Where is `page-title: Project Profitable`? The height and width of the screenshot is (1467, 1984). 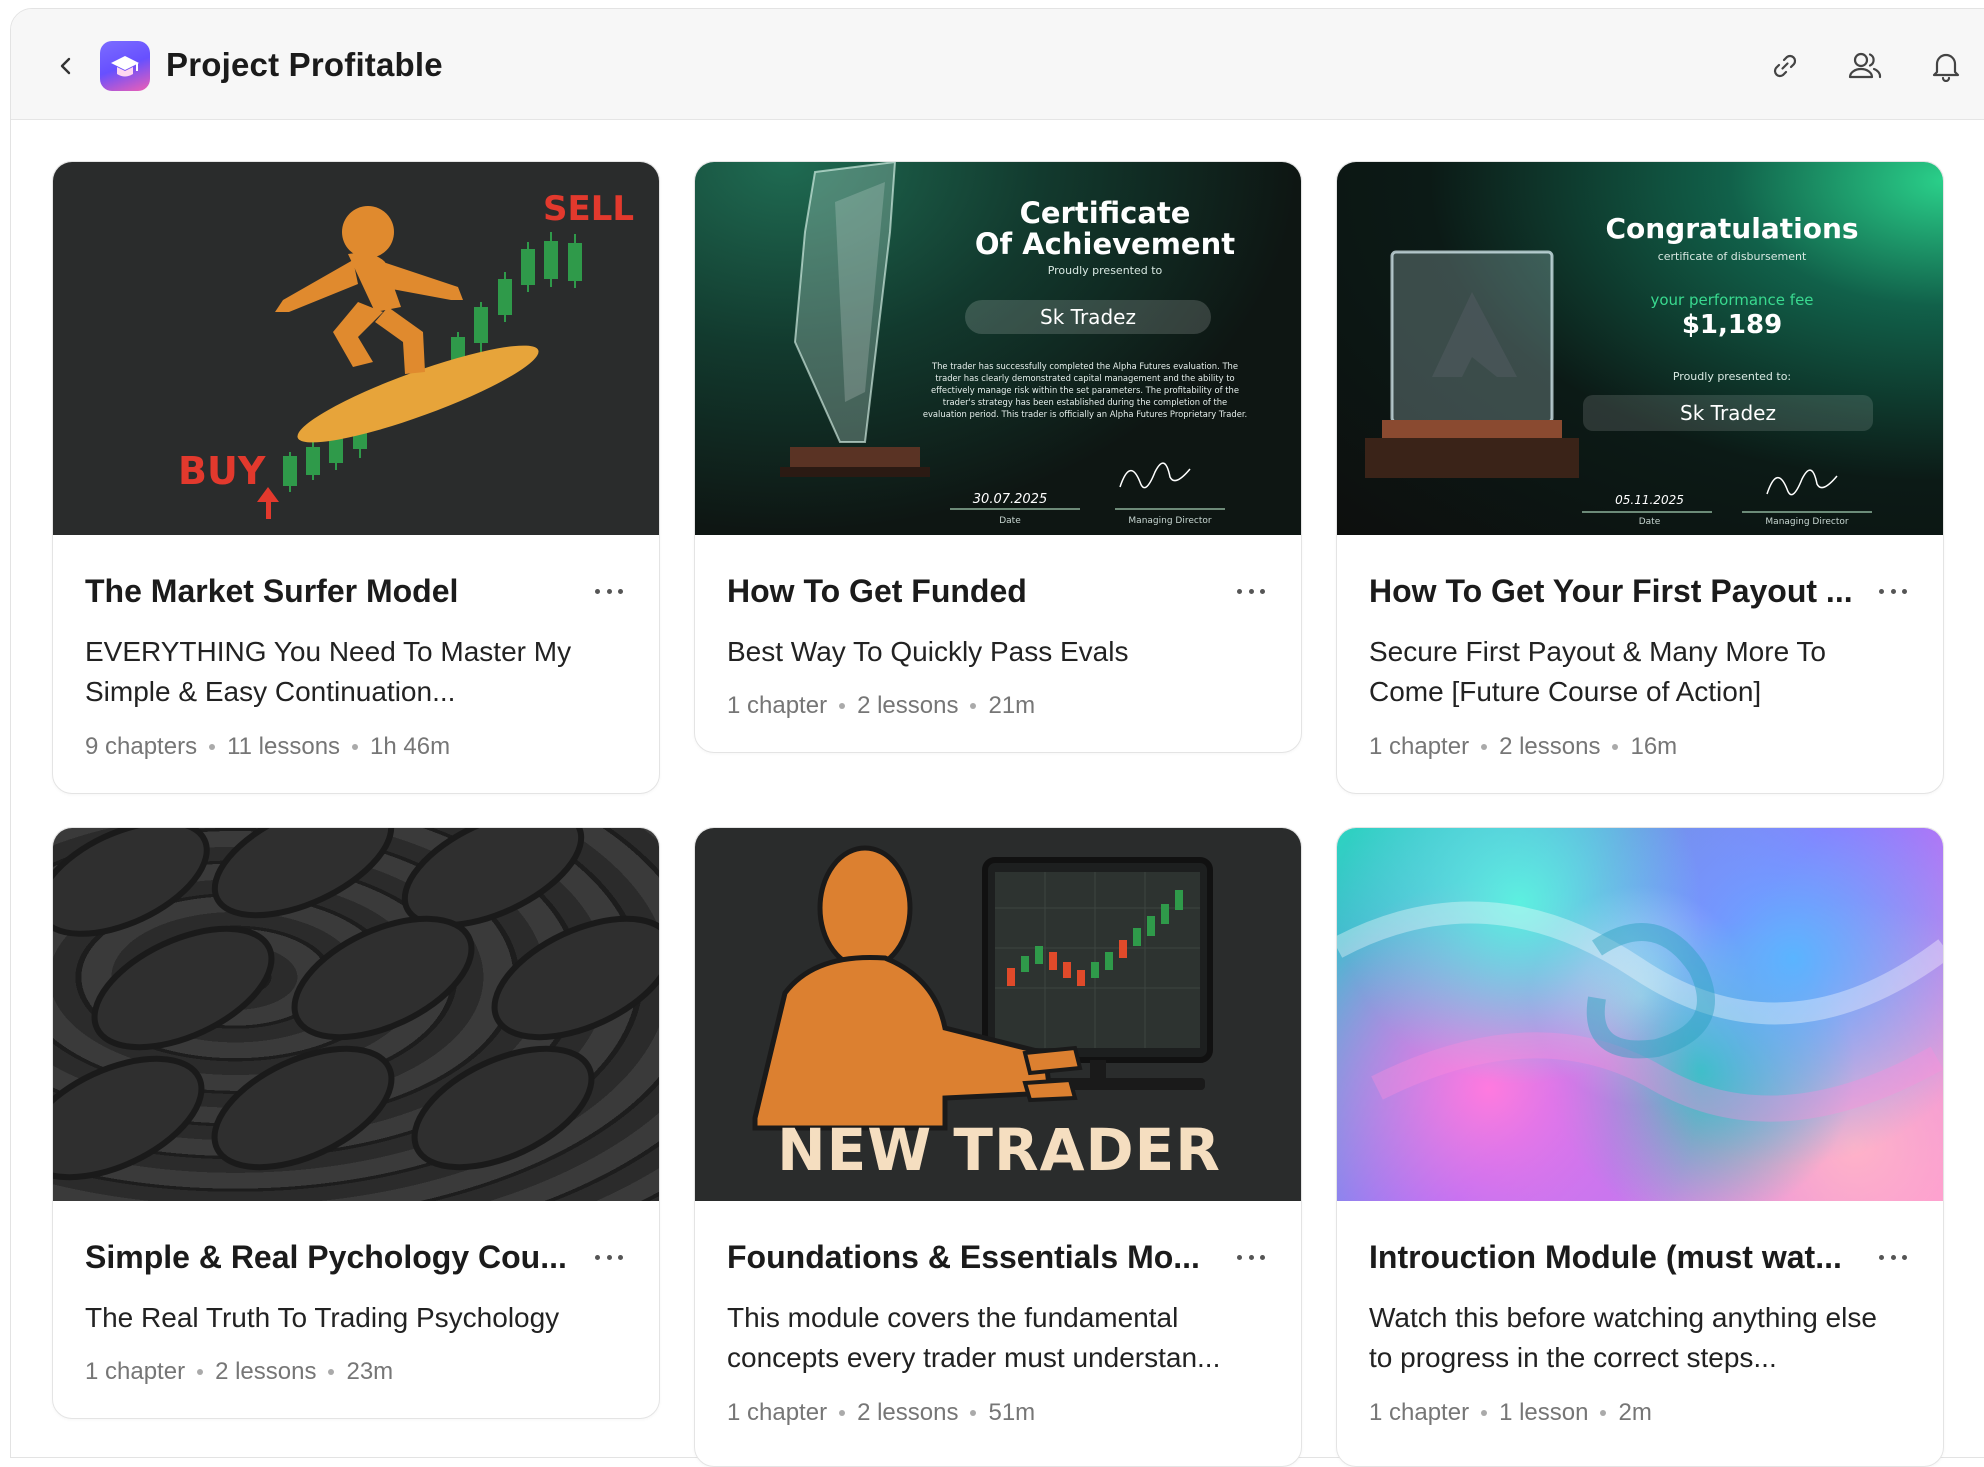
page-title: Project Profitable is located at coordinates (304, 64).